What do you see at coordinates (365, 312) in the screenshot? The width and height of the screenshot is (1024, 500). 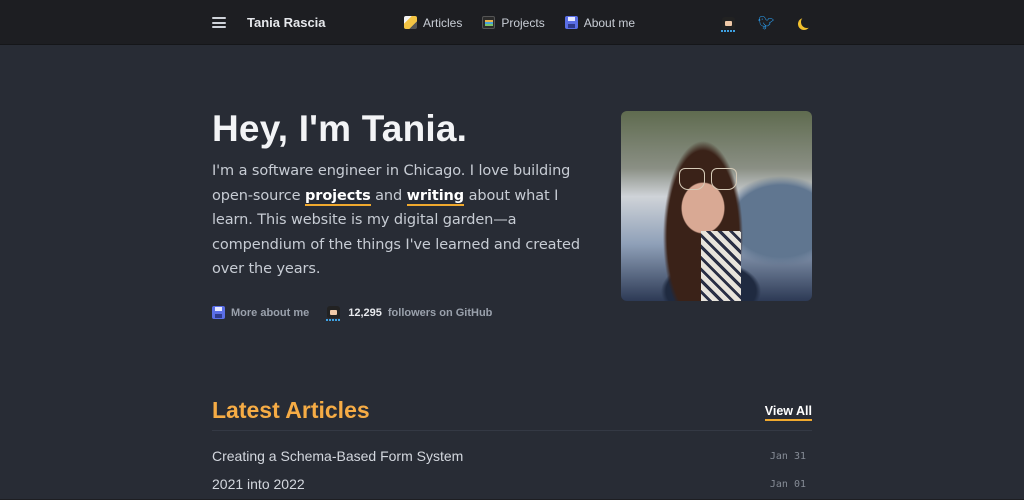 I see `followers-count: 12,295` at bounding box center [365, 312].